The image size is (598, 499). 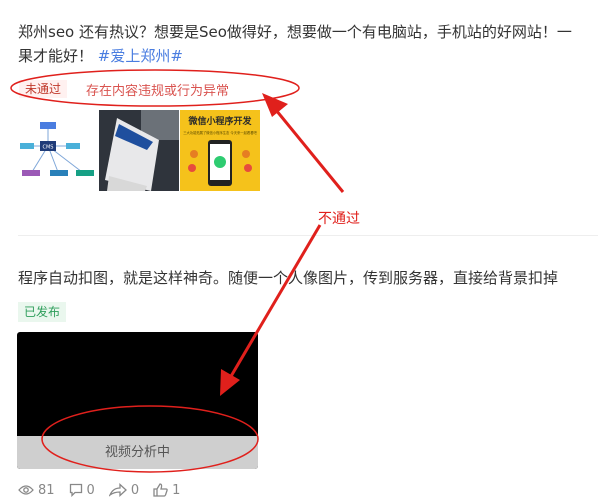 I want to click on hashtag-link: #爱上郑州#, so click(x=140, y=56).